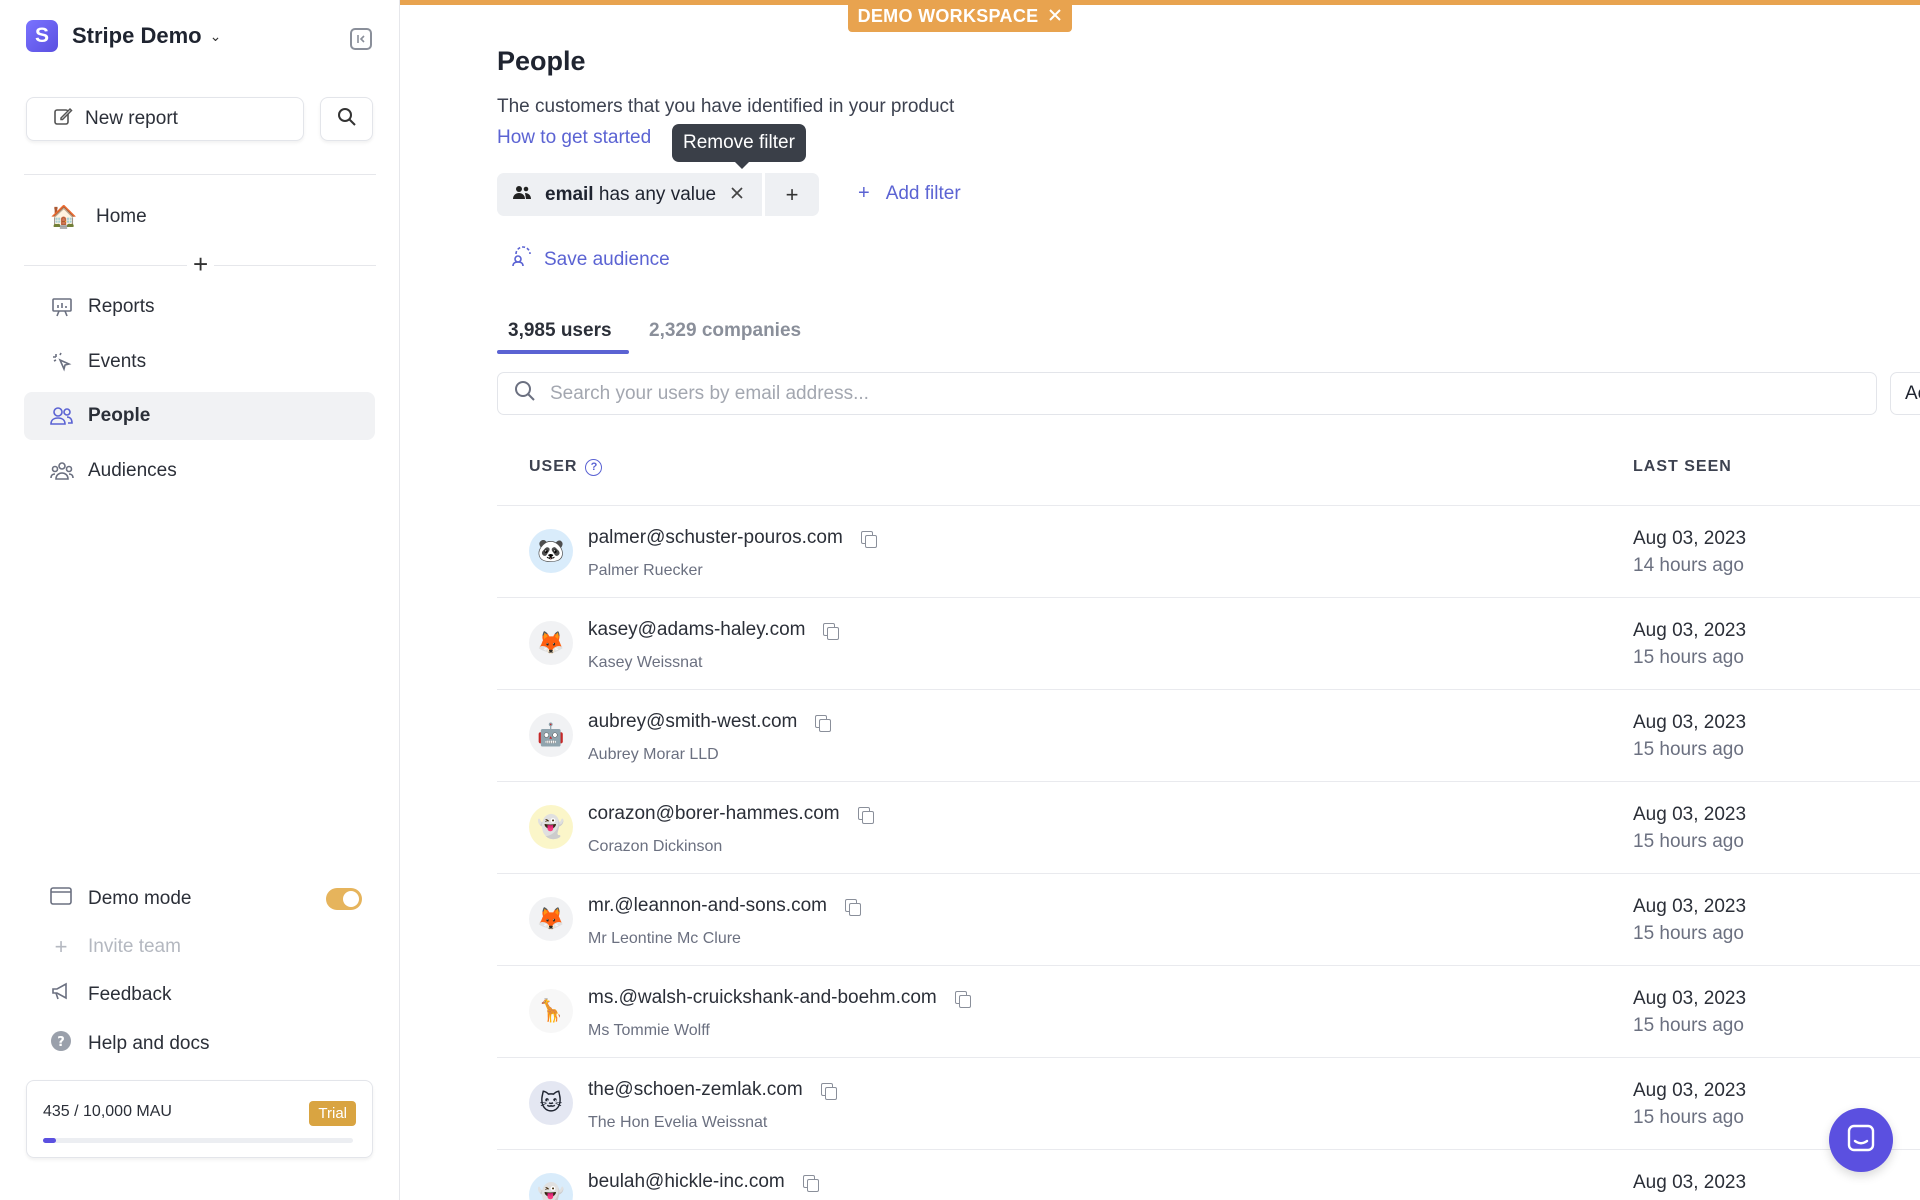  What do you see at coordinates (1055, 16) in the screenshot?
I see `close-icon` at bounding box center [1055, 16].